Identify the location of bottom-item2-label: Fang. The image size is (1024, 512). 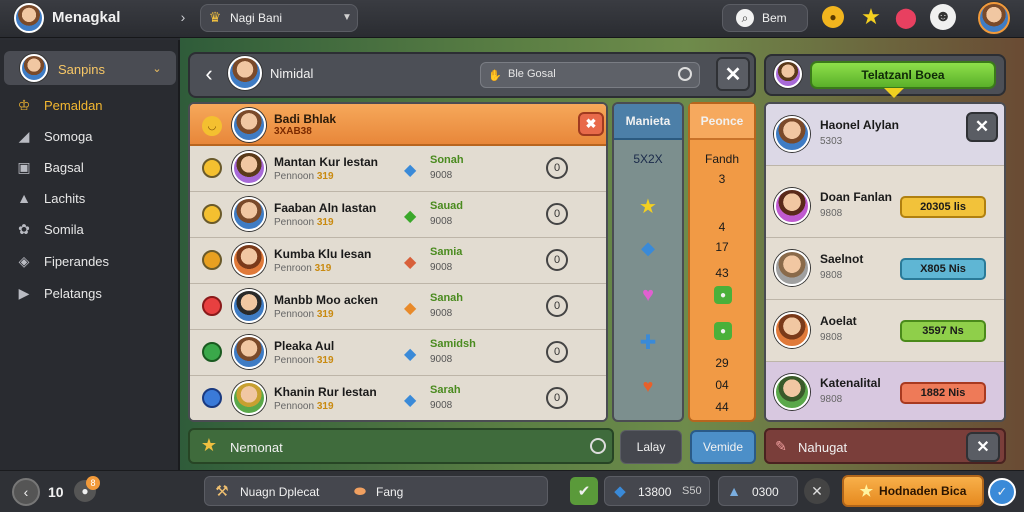
(389, 492).